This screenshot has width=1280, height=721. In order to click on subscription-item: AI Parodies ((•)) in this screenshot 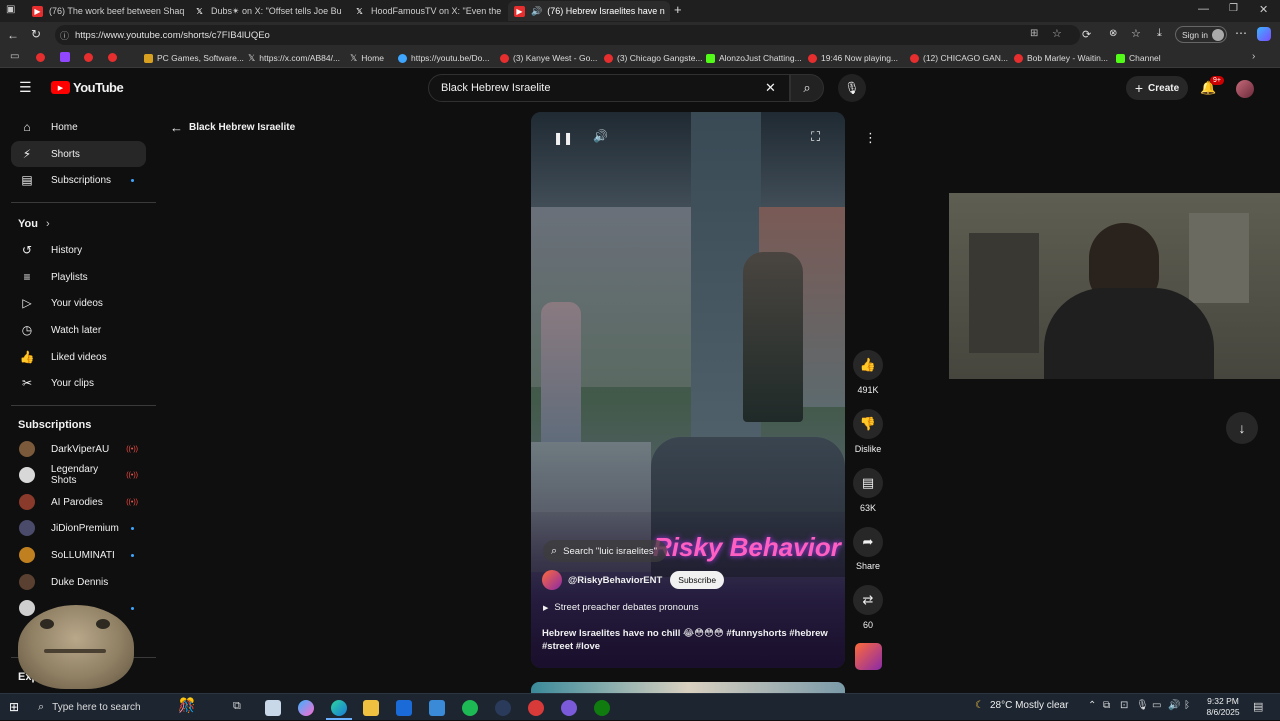, I will do `click(78, 502)`.